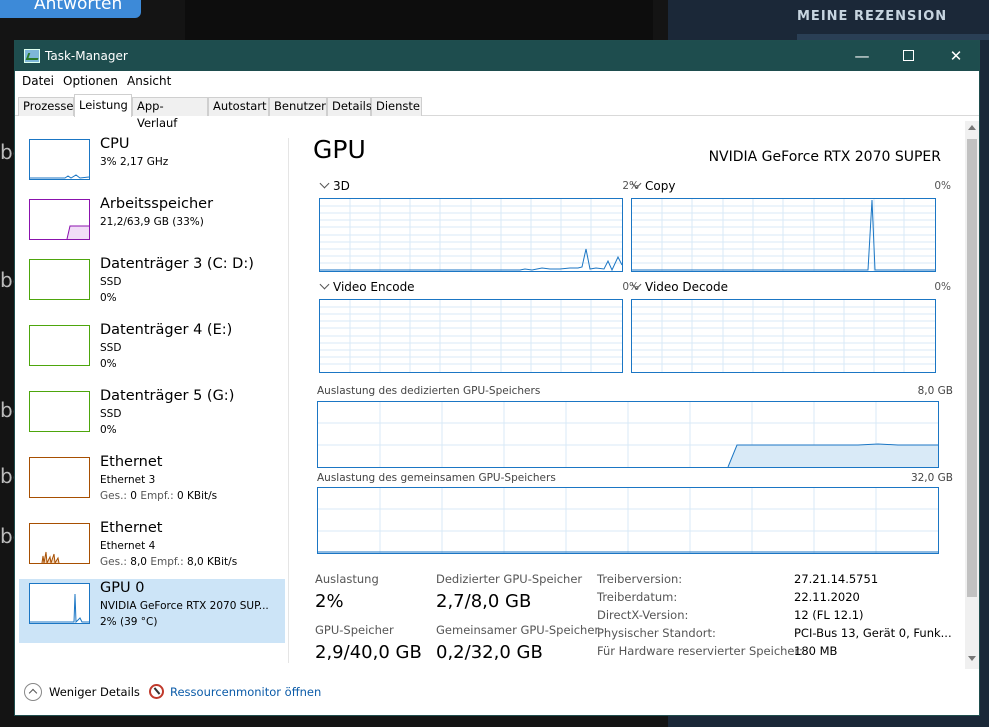 The height and width of the screenshot is (727, 989). What do you see at coordinates (170, 113) in the screenshot?
I see `tab-app-verlauf: App-Verlauf` at bounding box center [170, 113].